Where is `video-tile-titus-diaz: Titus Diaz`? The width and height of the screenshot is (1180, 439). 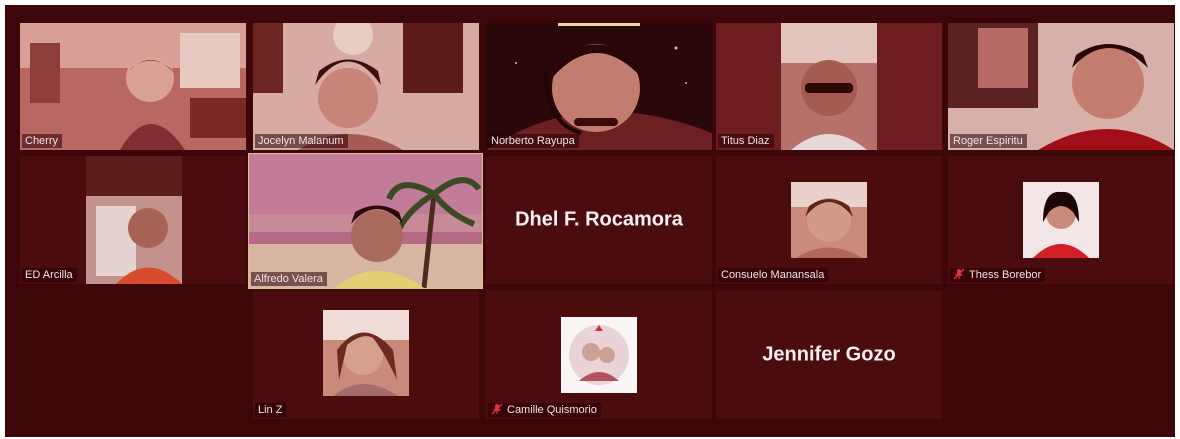 video-tile-titus-diaz: Titus Diaz is located at coordinates (829, 86).